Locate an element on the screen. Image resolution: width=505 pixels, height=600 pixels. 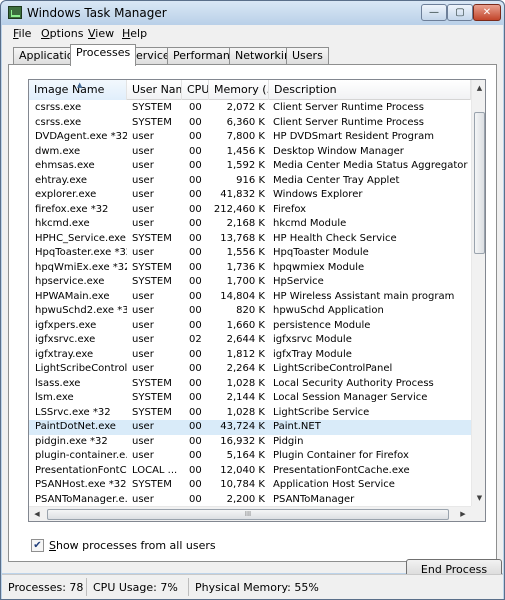
process-memory: 16,932 K is located at coordinates (242, 441).